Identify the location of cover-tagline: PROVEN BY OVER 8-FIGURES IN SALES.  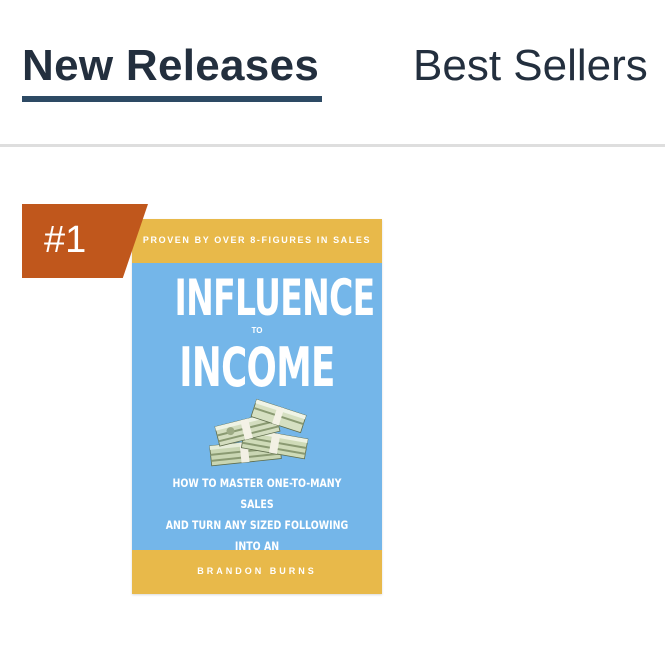
(257, 240).